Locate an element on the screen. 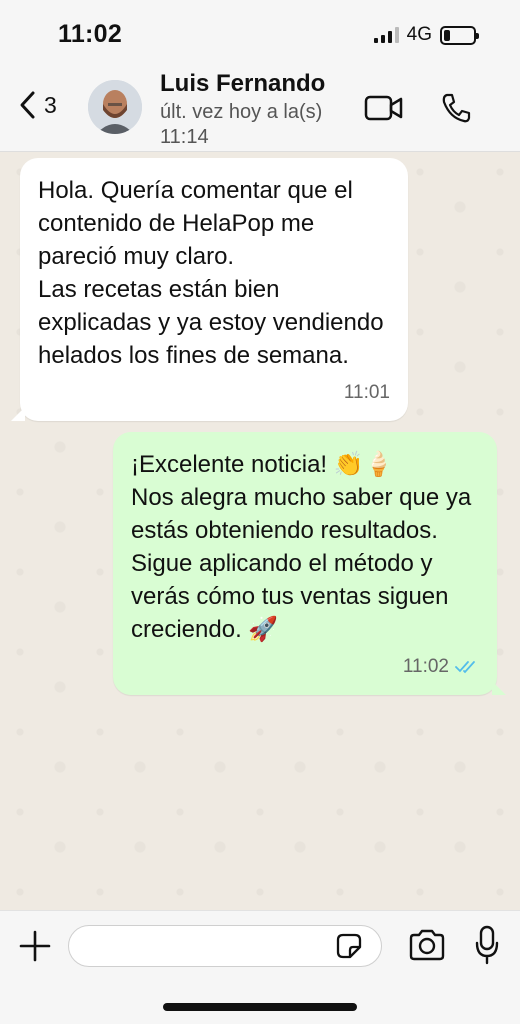  message-time: 11:02 is located at coordinates (425, 666).